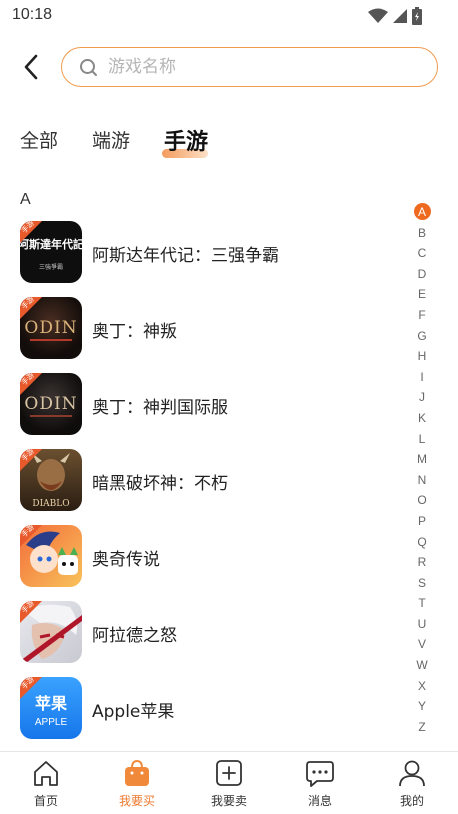  I want to click on tab-mobile-games: 手游, so click(186, 140).